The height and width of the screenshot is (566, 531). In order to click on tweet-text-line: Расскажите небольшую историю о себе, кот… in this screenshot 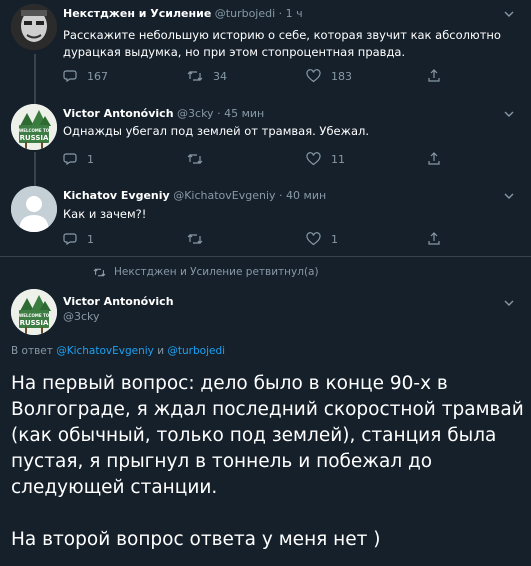, I will do `click(282, 35)`.